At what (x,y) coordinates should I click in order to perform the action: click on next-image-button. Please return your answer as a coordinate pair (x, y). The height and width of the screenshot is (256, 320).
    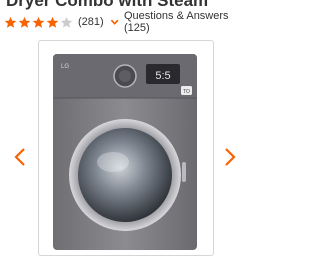
    Looking at the image, I should click on (230, 157).